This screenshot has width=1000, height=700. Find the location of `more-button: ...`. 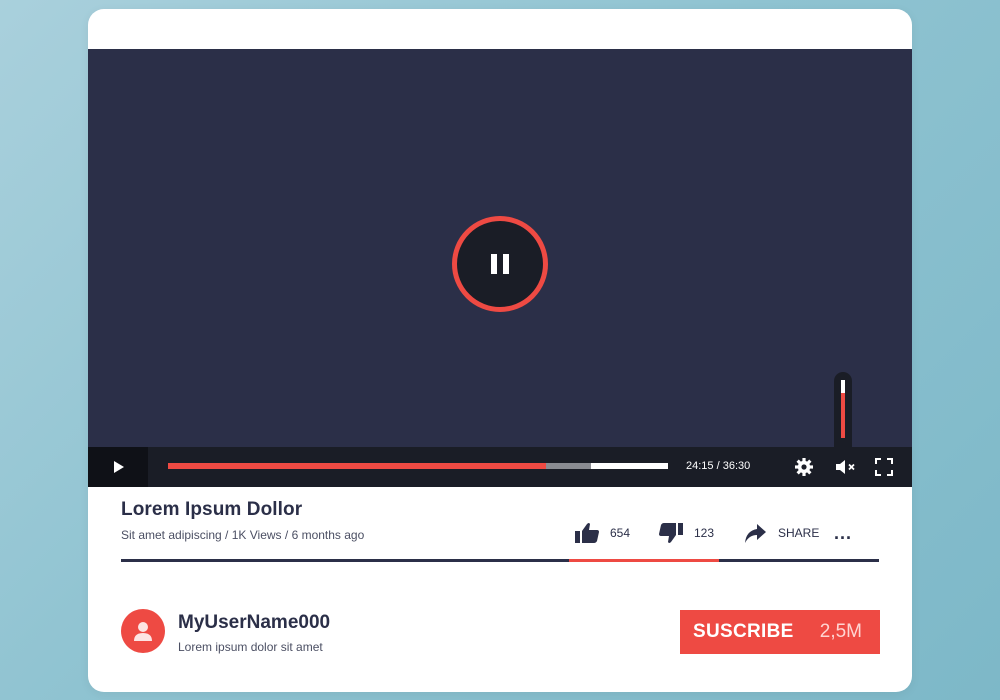

more-button: ... is located at coordinates (843, 533).